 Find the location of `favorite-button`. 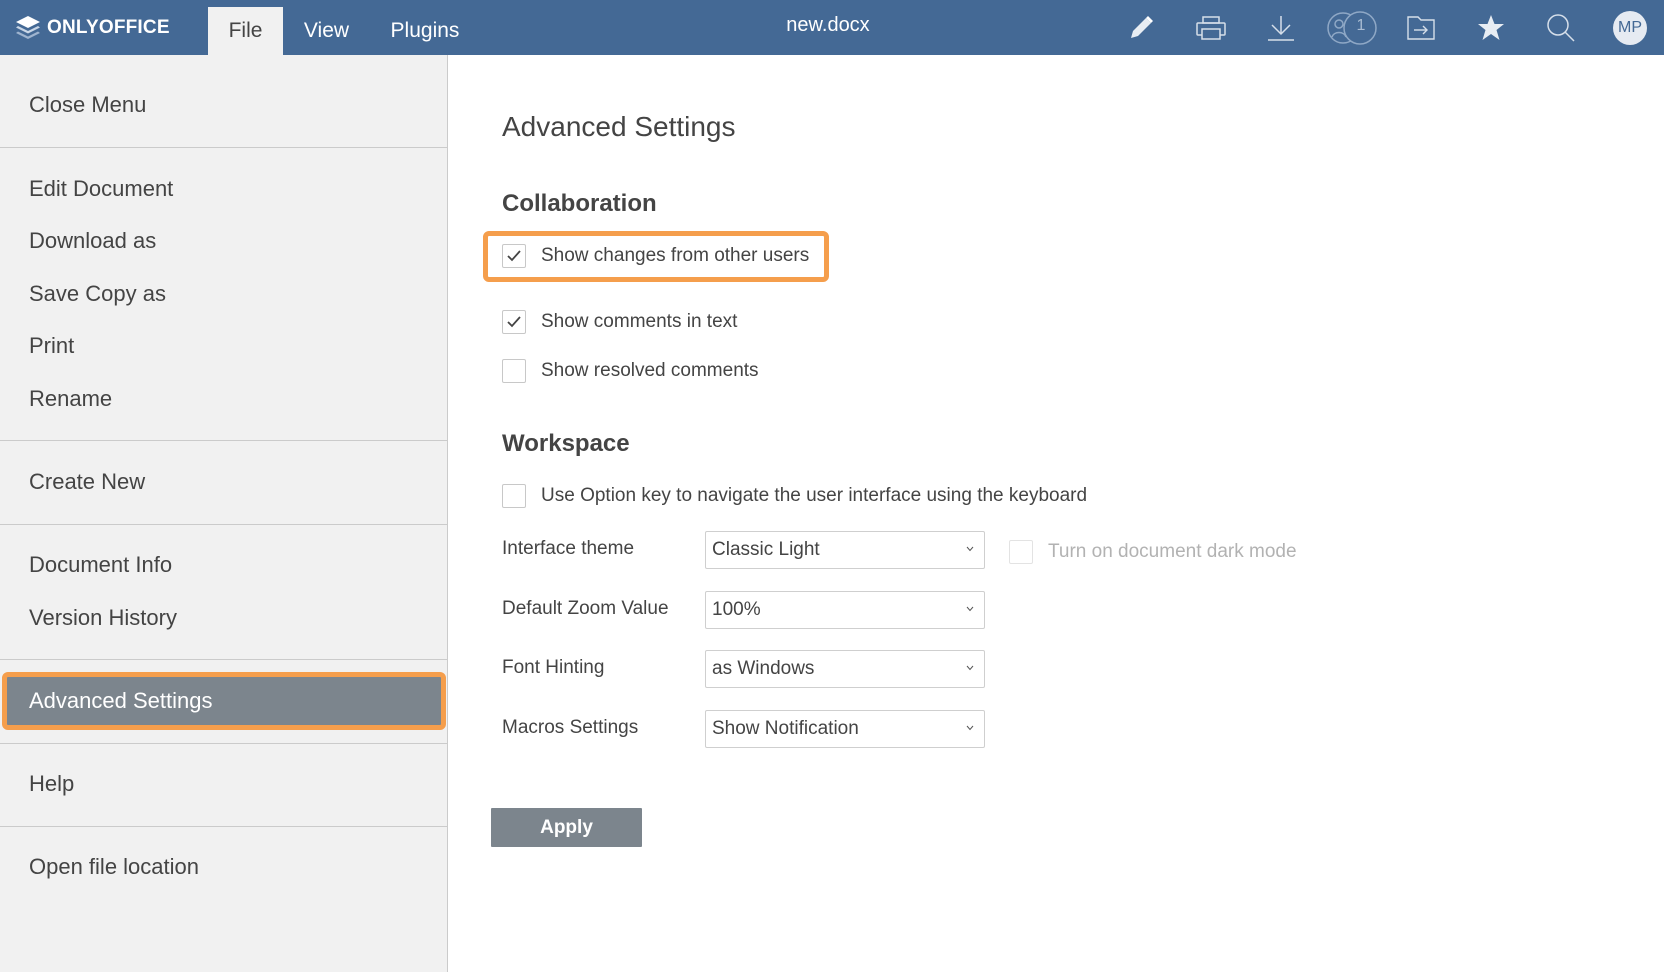

favorite-button is located at coordinates (1491, 28).